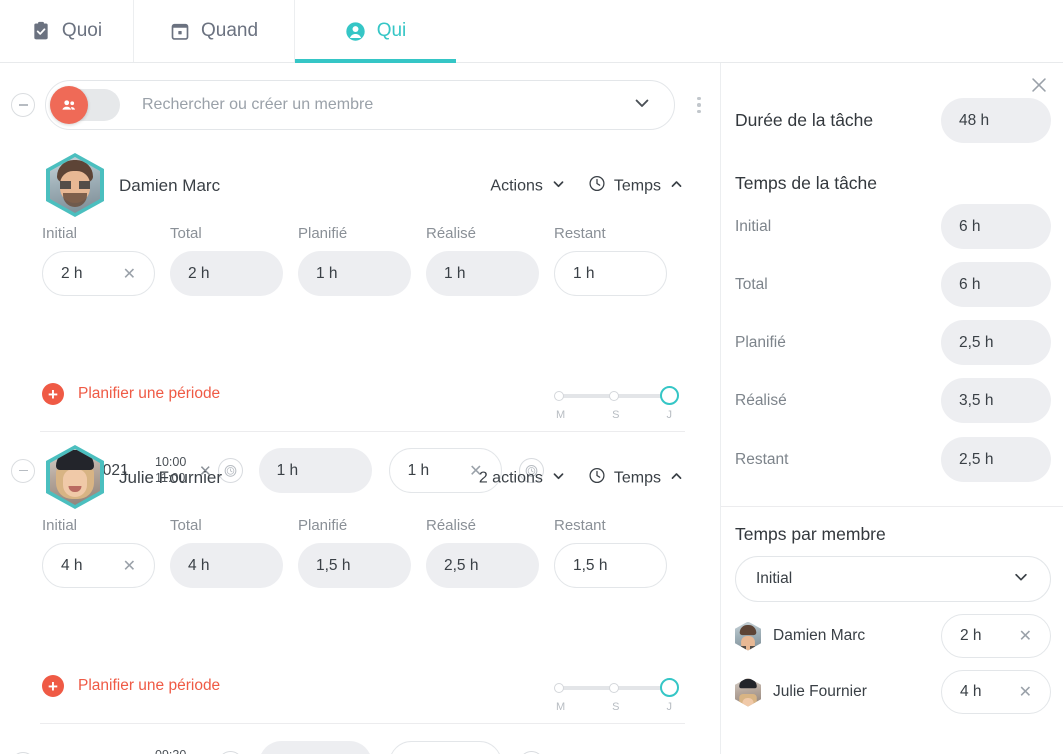 This screenshot has width=1063, height=754. I want to click on column-initial: Initial 4 h ✕, so click(106, 552).